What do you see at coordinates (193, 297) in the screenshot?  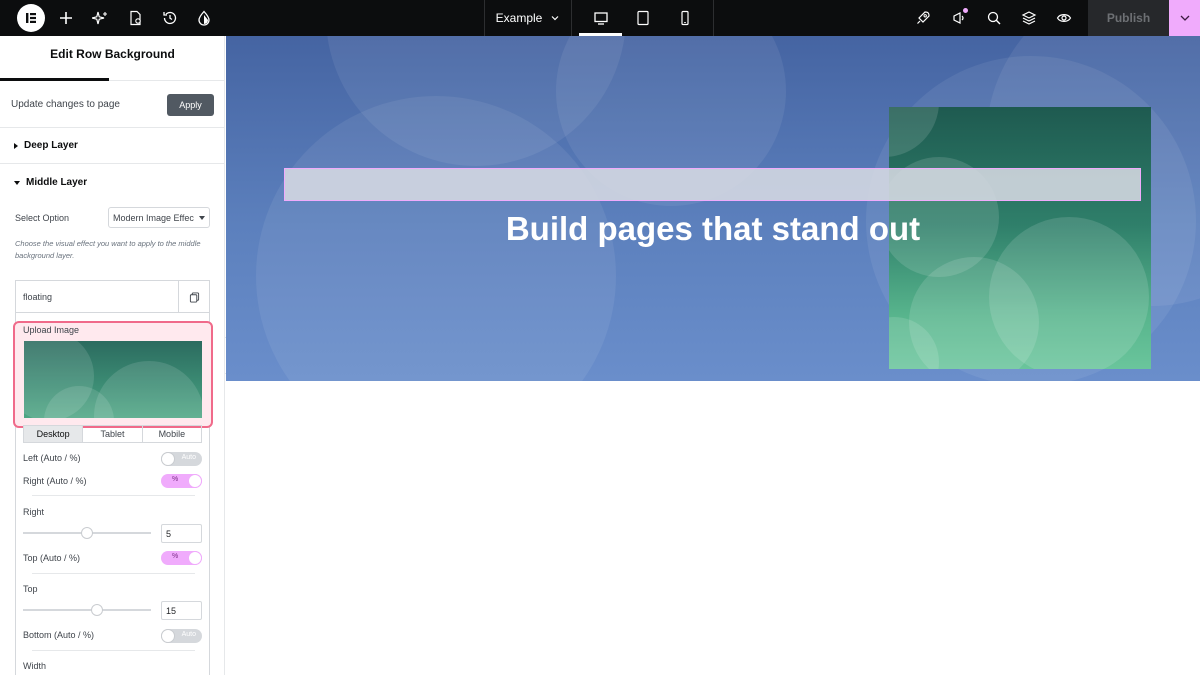 I see `duplicate-icon` at bounding box center [193, 297].